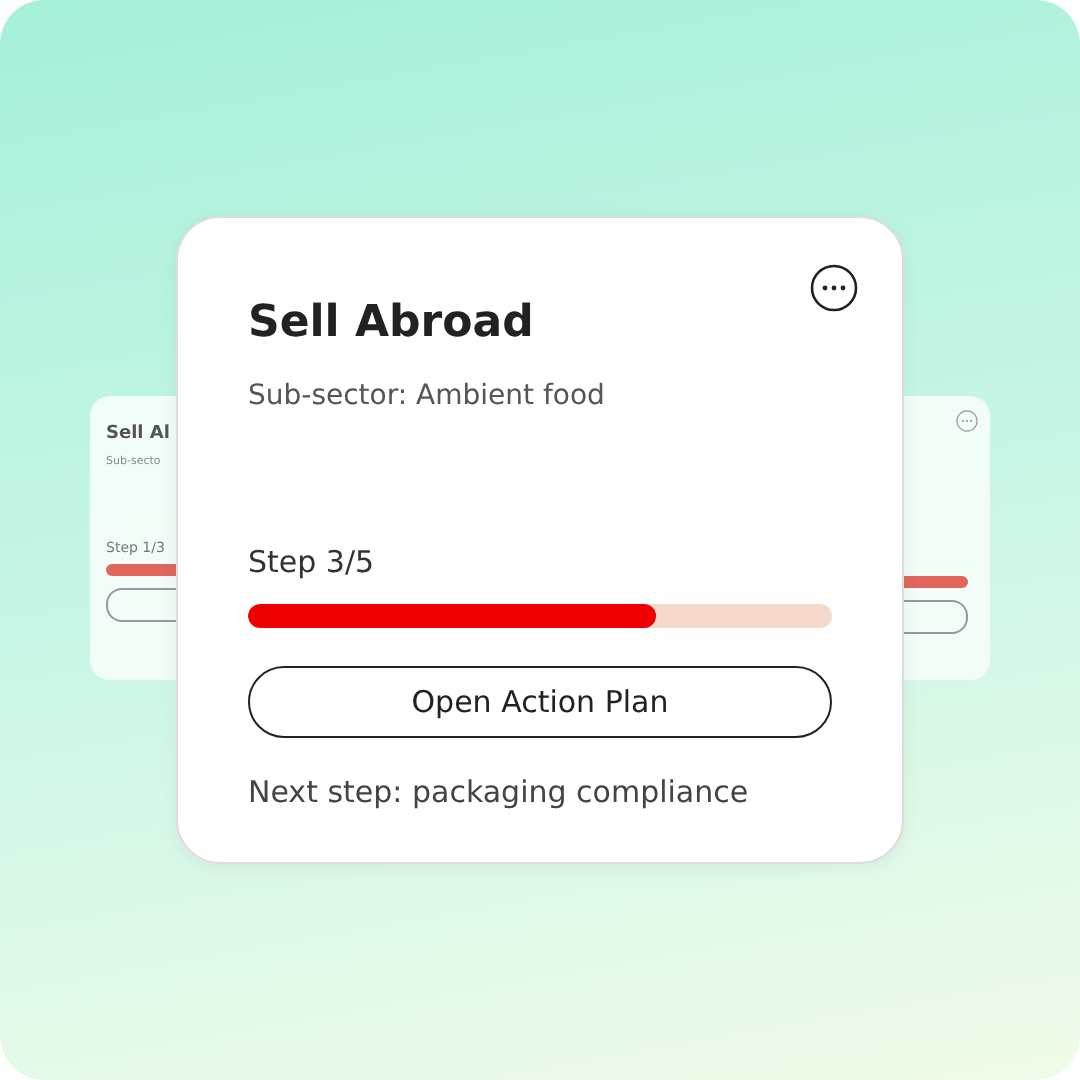  What do you see at coordinates (540, 702) in the screenshot?
I see `open-action-plan-button: Open Action Plan` at bounding box center [540, 702].